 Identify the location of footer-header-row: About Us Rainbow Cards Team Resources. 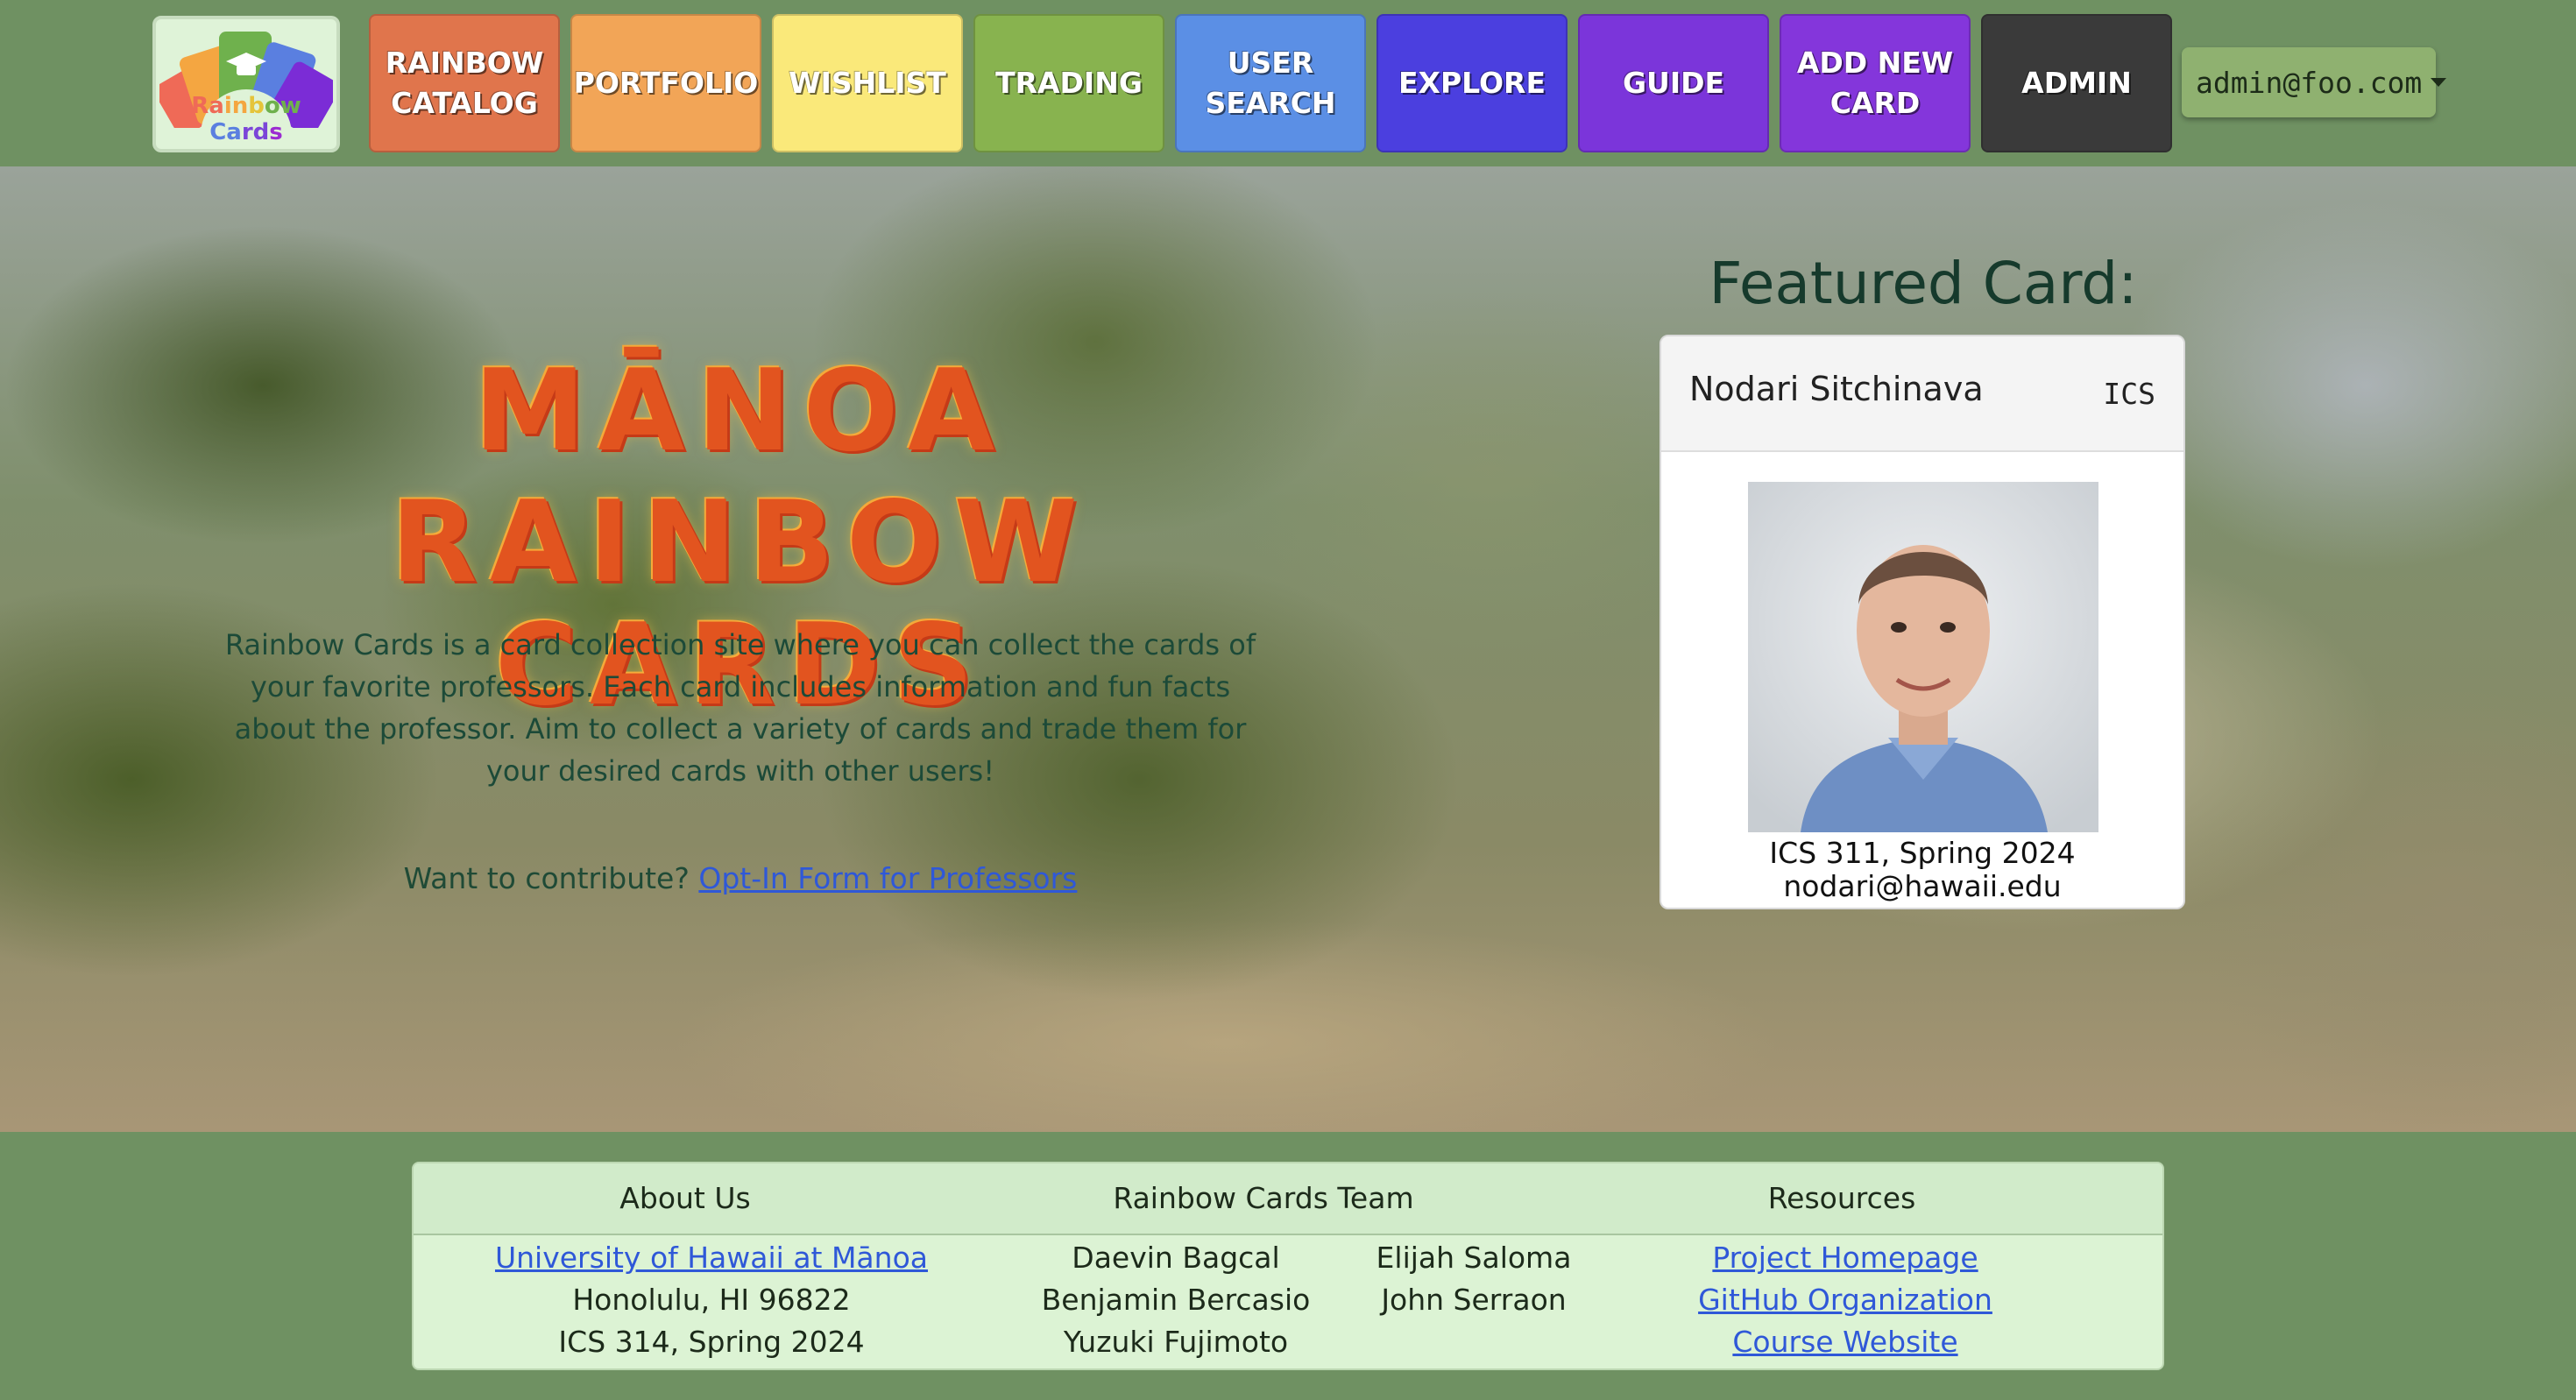
(1288, 1199).